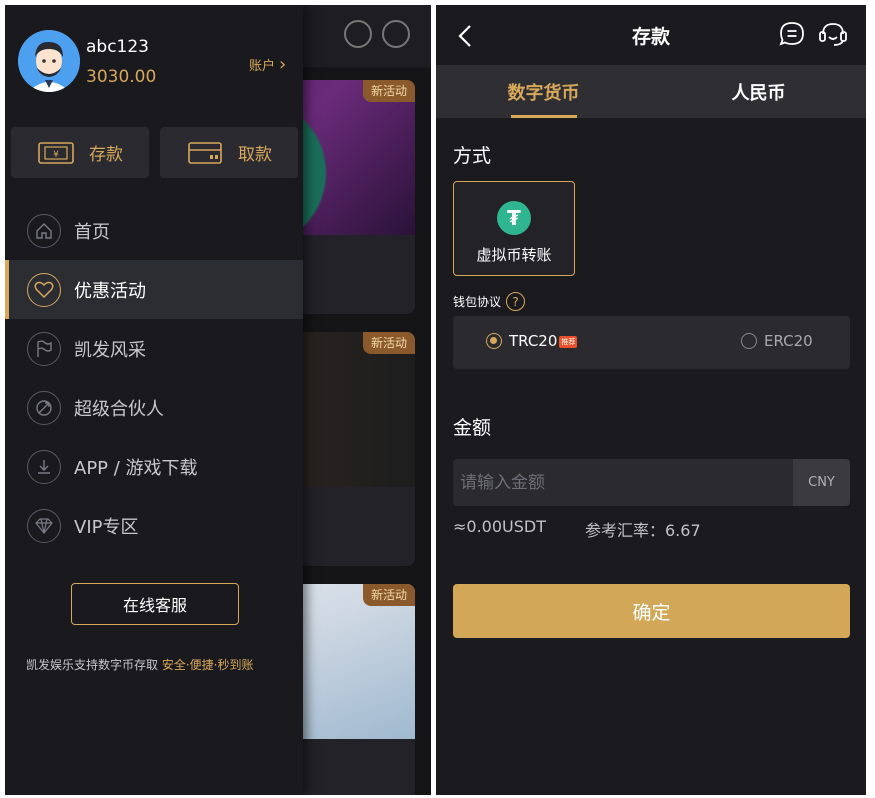 The height and width of the screenshot is (798, 875). What do you see at coordinates (472, 428) in the screenshot?
I see `amount-section-label: 金额` at bounding box center [472, 428].